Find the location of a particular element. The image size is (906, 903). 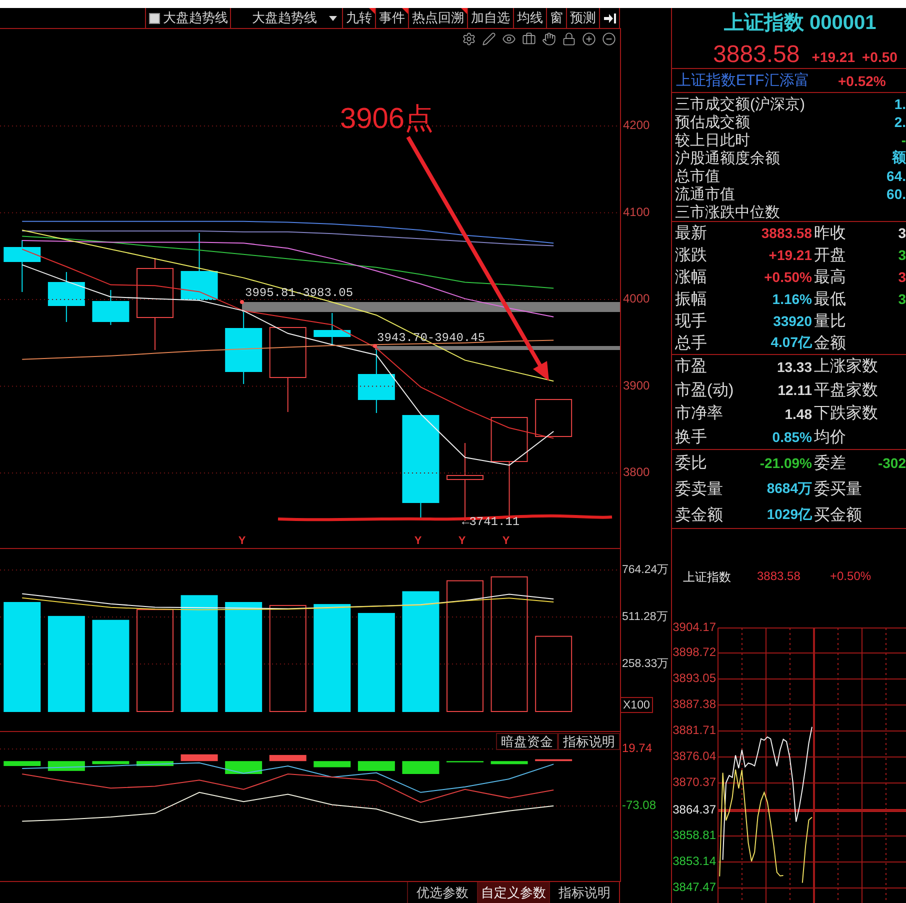

axis-label: 3904.17 is located at coordinates (694, 627).